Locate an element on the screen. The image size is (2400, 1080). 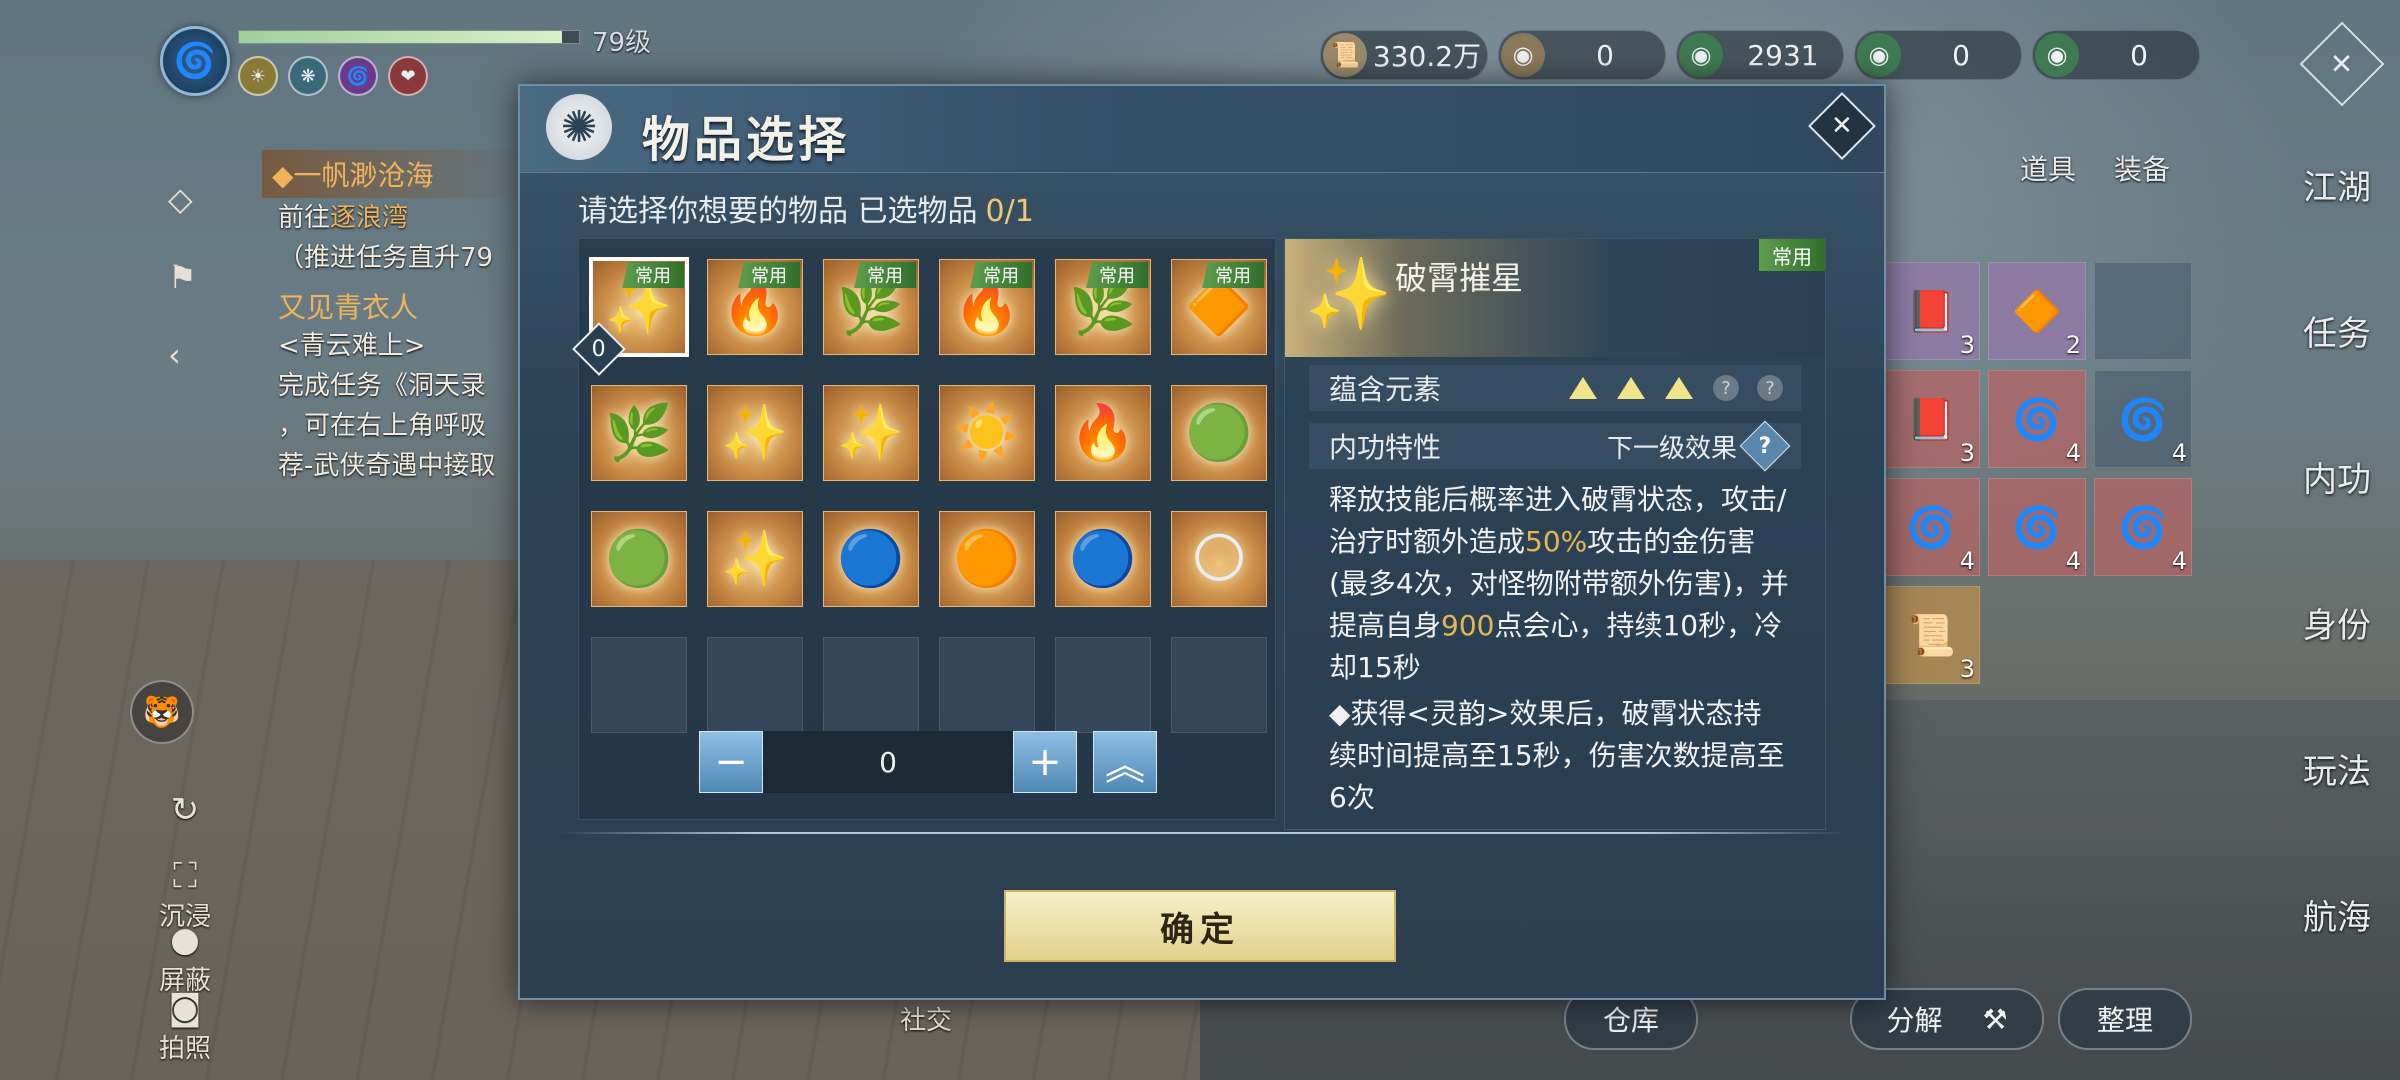
item-slot: 🟠 is located at coordinates (987, 559).